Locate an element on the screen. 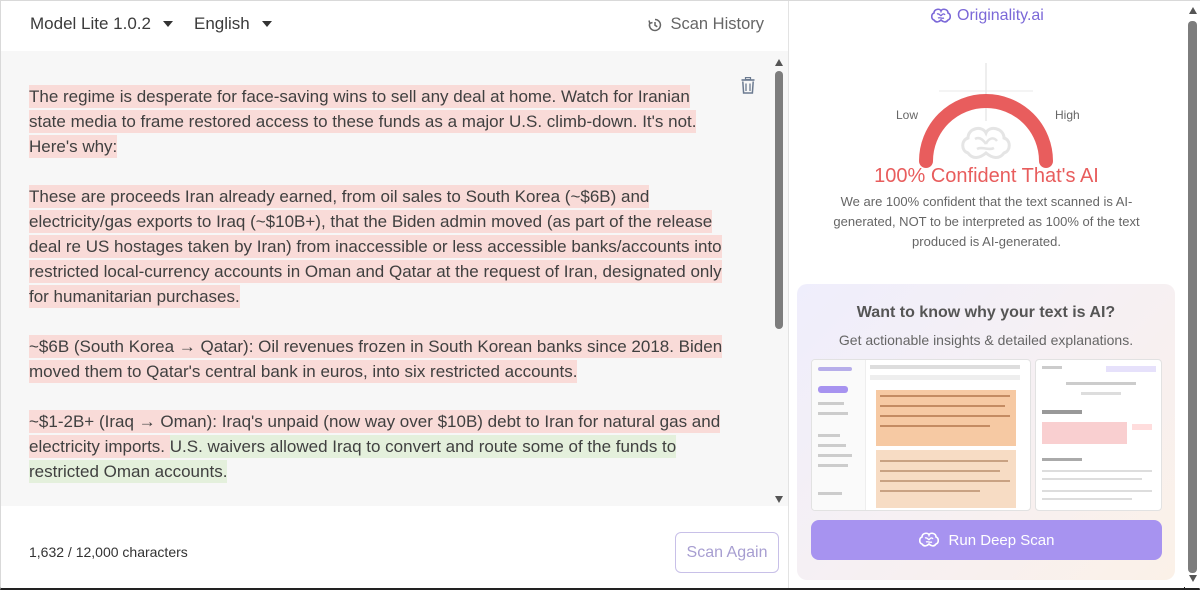  scan-history-label: Scan History is located at coordinates (717, 24).